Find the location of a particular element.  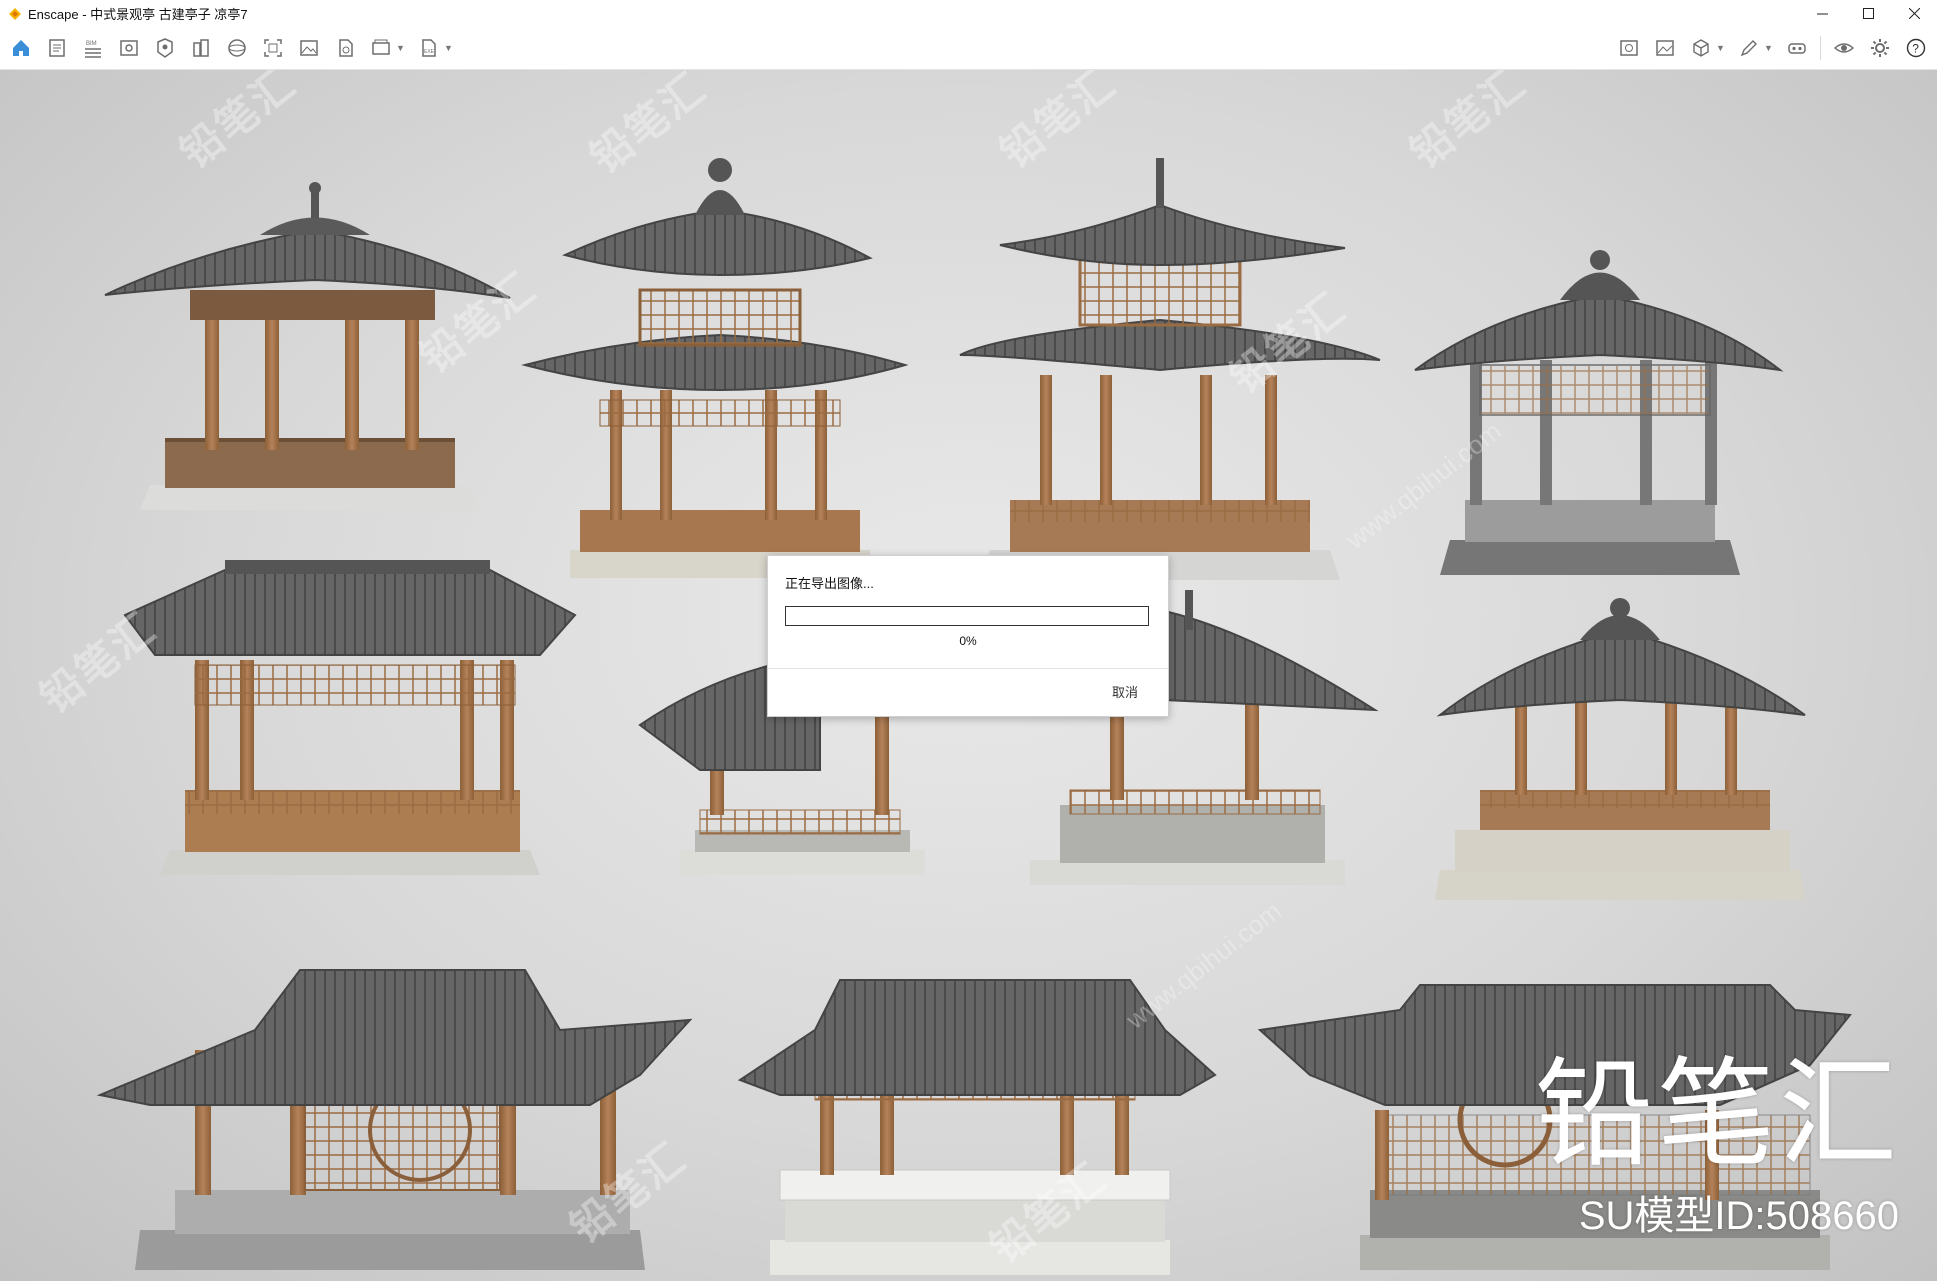

asset-library-icon is located at coordinates (165, 48).